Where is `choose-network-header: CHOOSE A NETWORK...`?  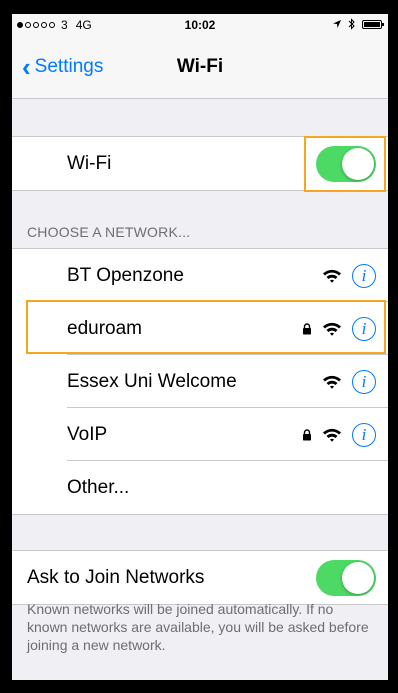 choose-network-header: CHOOSE A NETWORK... is located at coordinates (109, 232).